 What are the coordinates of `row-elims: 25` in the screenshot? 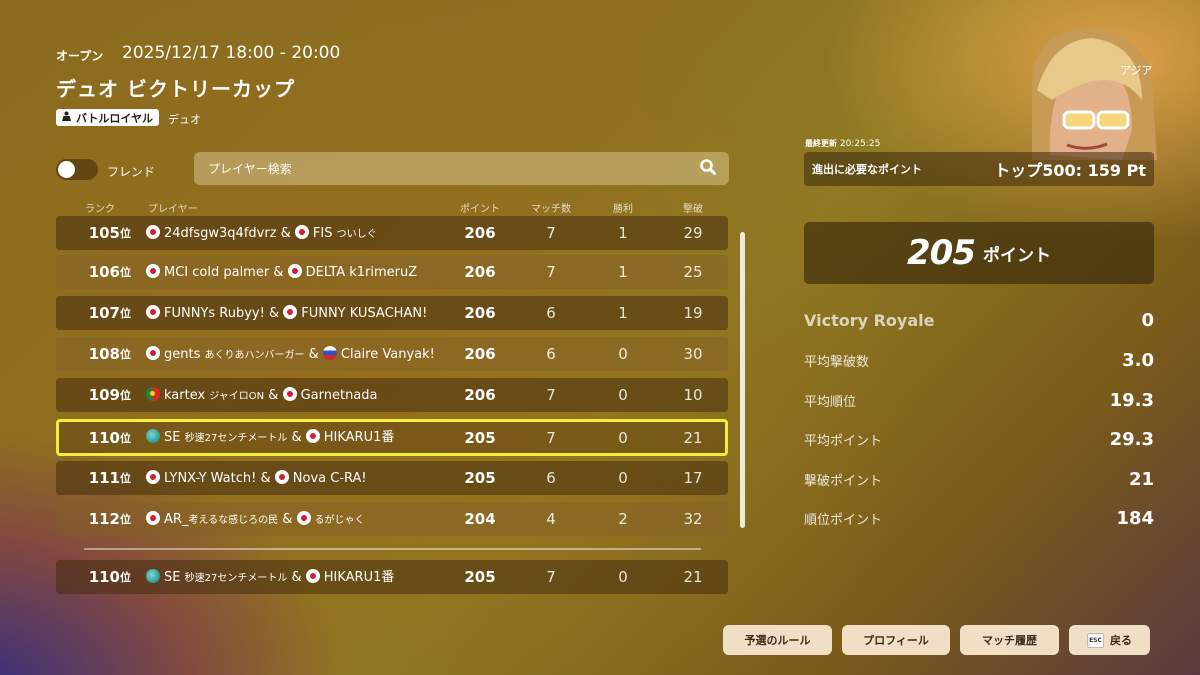 It's located at (693, 272).